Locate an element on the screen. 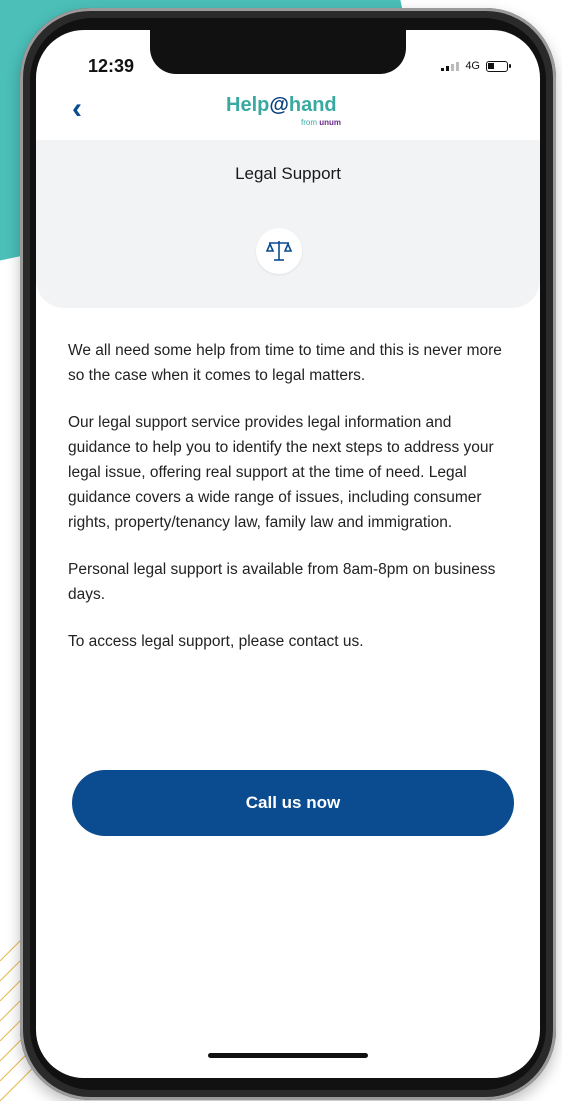 The height and width of the screenshot is (1101, 562). logo-sub-prefix: from is located at coordinates (309, 122).